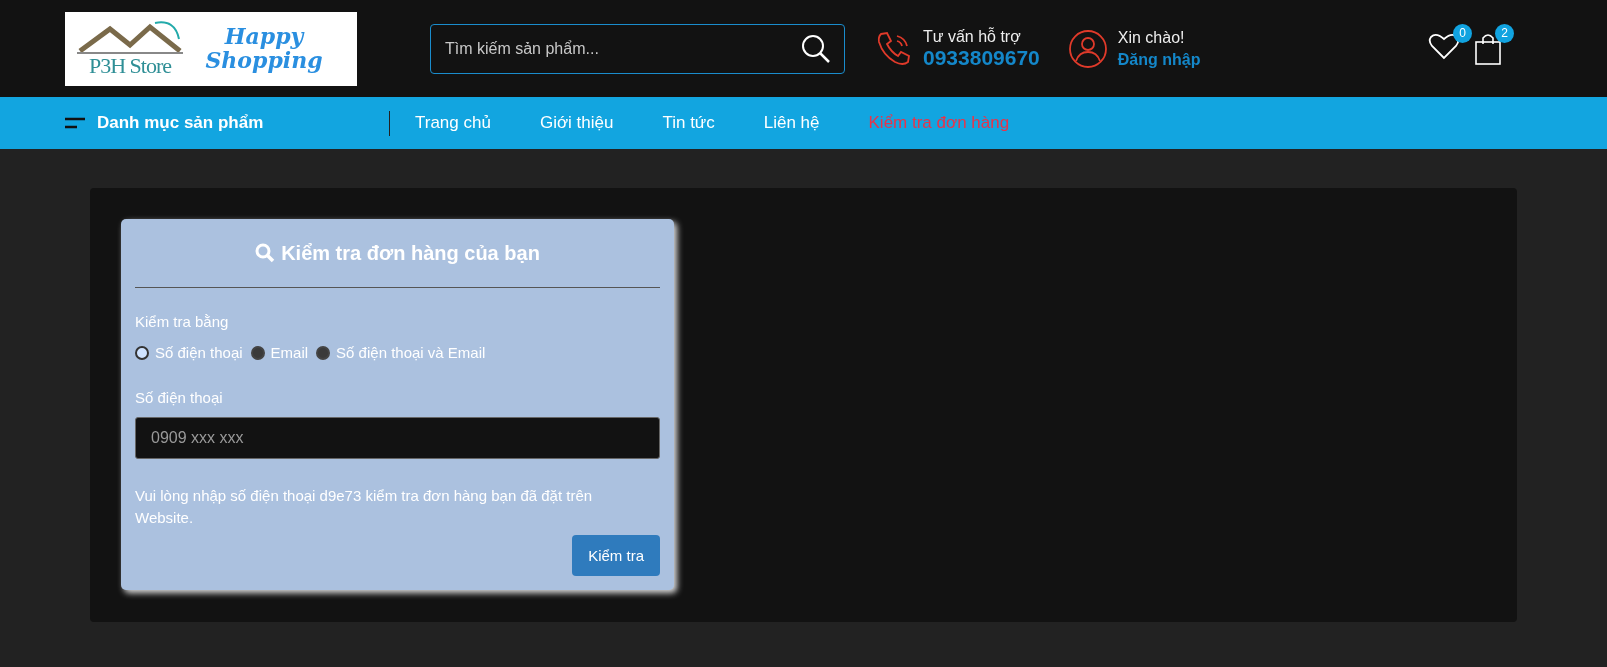  What do you see at coordinates (453, 123) in the screenshot?
I see `nav-link: Trang chủ` at bounding box center [453, 123].